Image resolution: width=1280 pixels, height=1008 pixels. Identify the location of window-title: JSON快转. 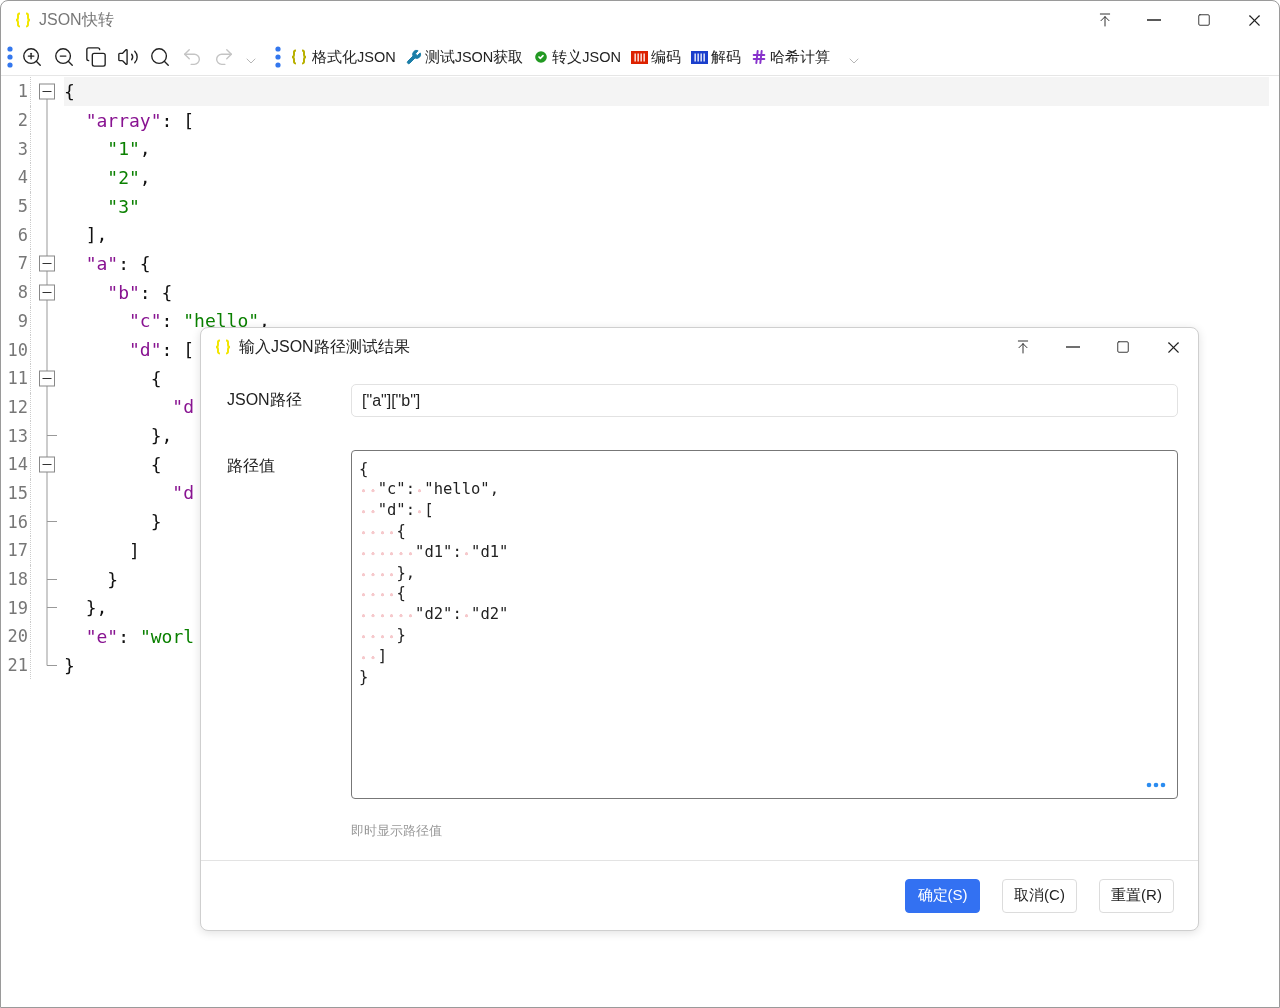
(76, 19).